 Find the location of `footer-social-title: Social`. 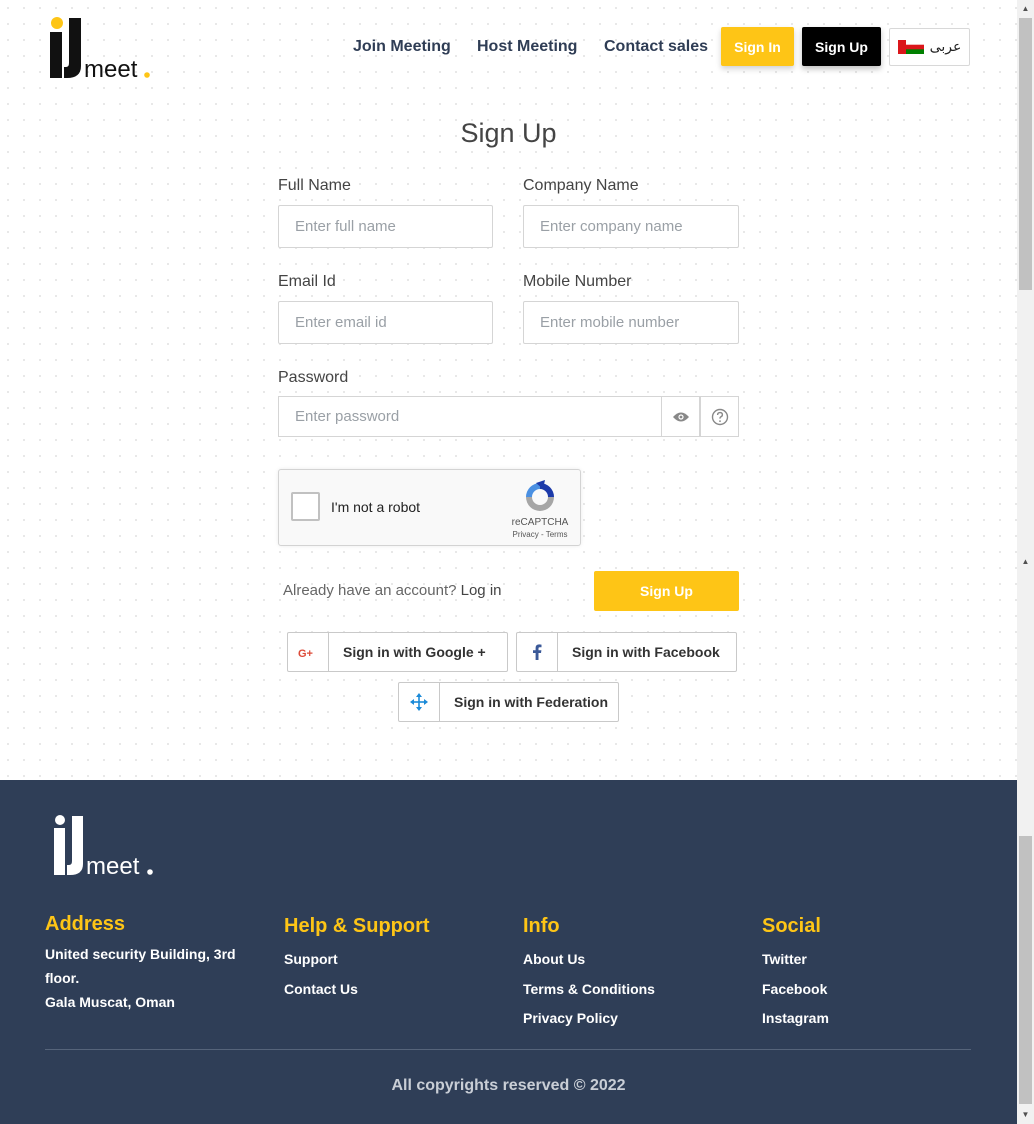

footer-social-title: Social is located at coordinates (791, 926).